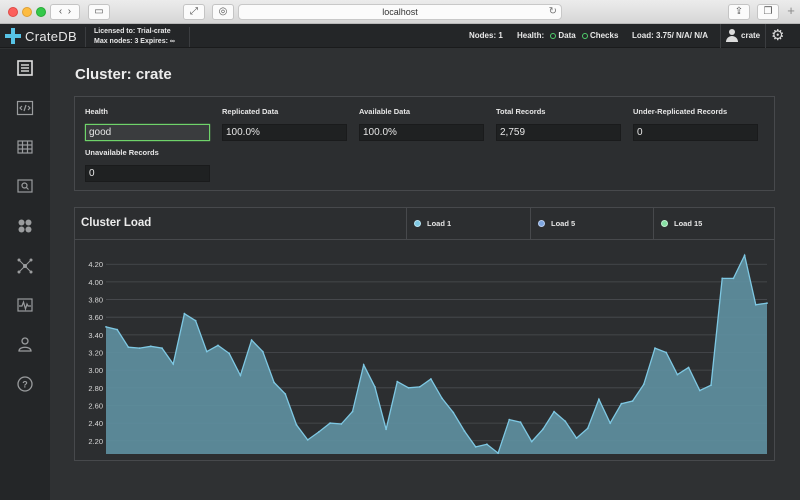  Describe the element at coordinates (713, 224) in the screenshot. I see `legend-load-15: Load 15` at that location.